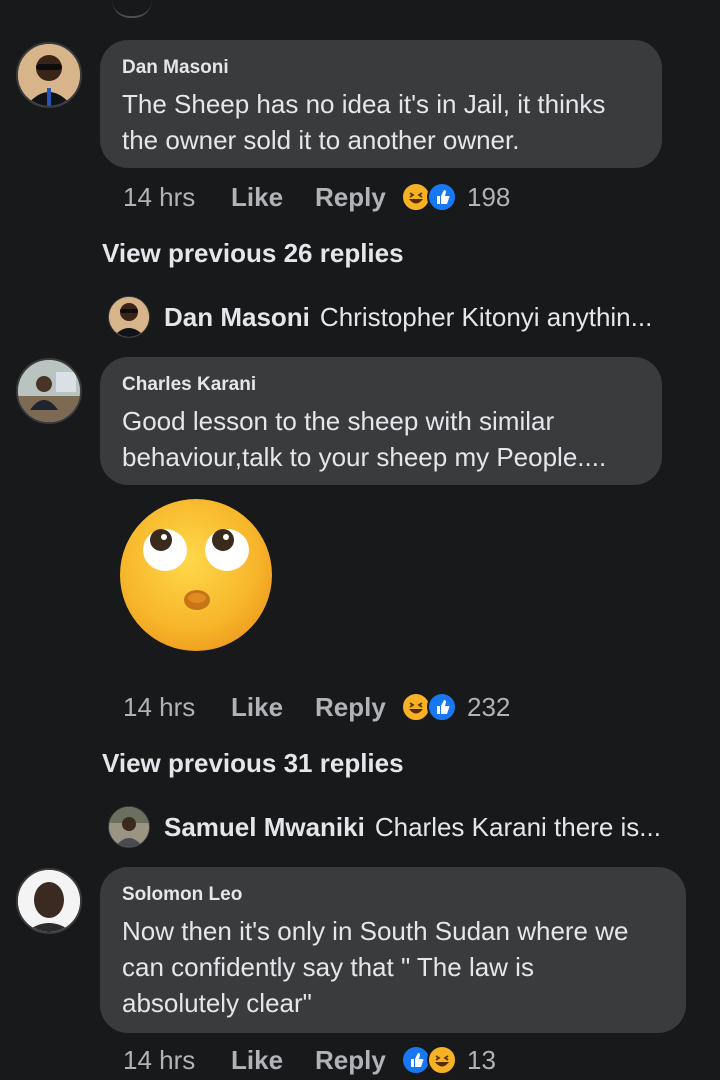  Describe the element at coordinates (309, 1060) in the screenshot. I see `comment-actions: 14 hrs Like Reply 13` at that location.